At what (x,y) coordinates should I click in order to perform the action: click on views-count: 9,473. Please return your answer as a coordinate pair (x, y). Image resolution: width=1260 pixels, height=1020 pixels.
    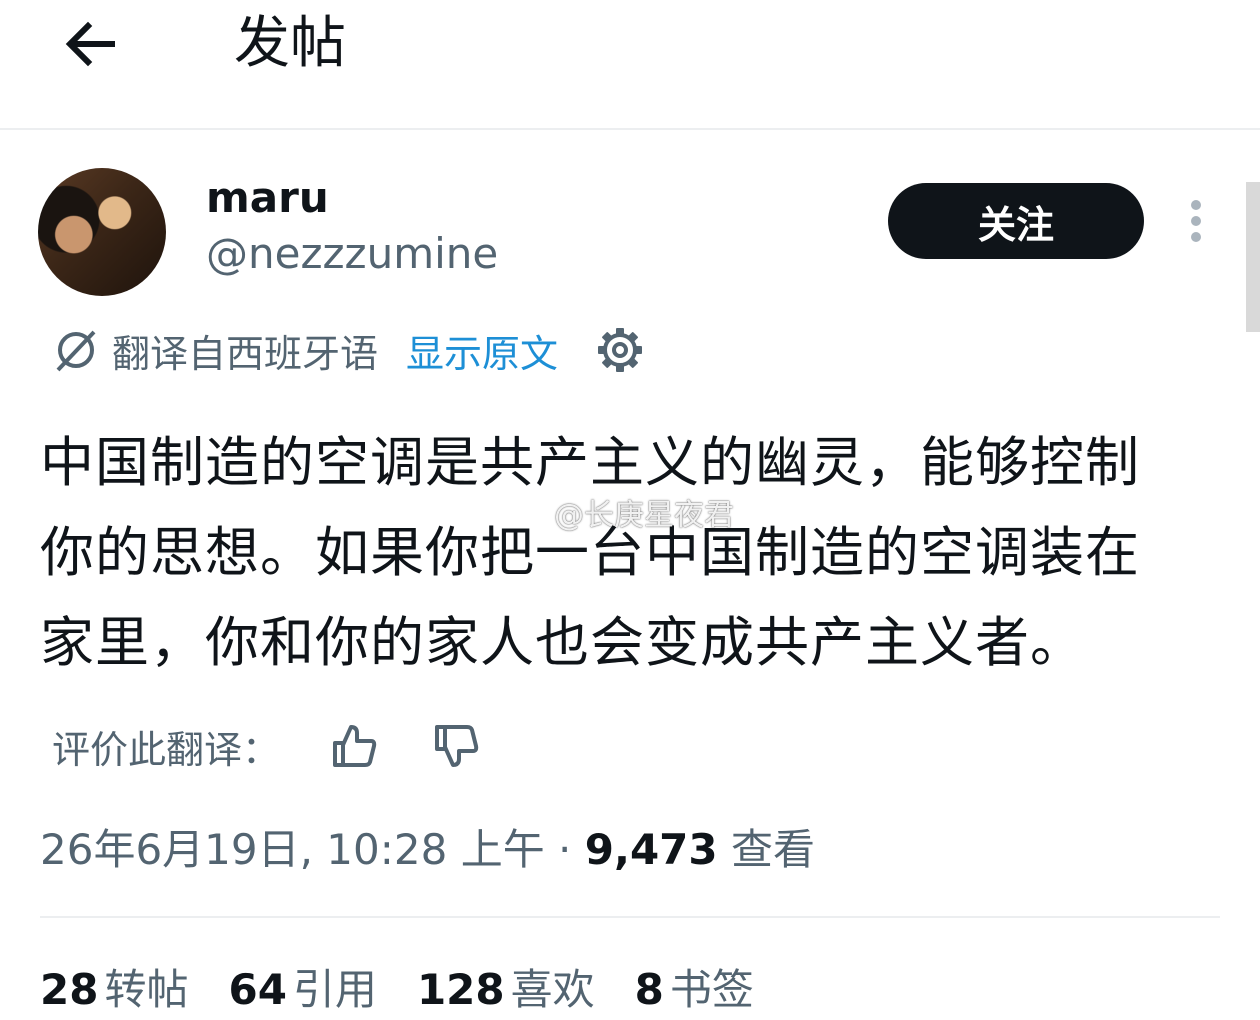
    Looking at the image, I should click on (651, 849).